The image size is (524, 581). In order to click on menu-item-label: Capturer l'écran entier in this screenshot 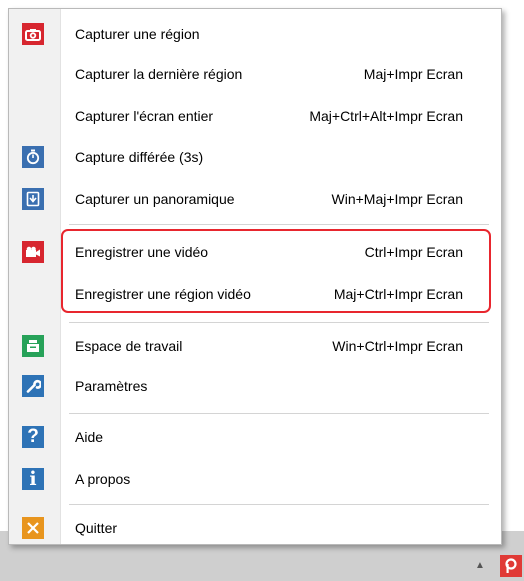, I will do `click(144, 116)`.